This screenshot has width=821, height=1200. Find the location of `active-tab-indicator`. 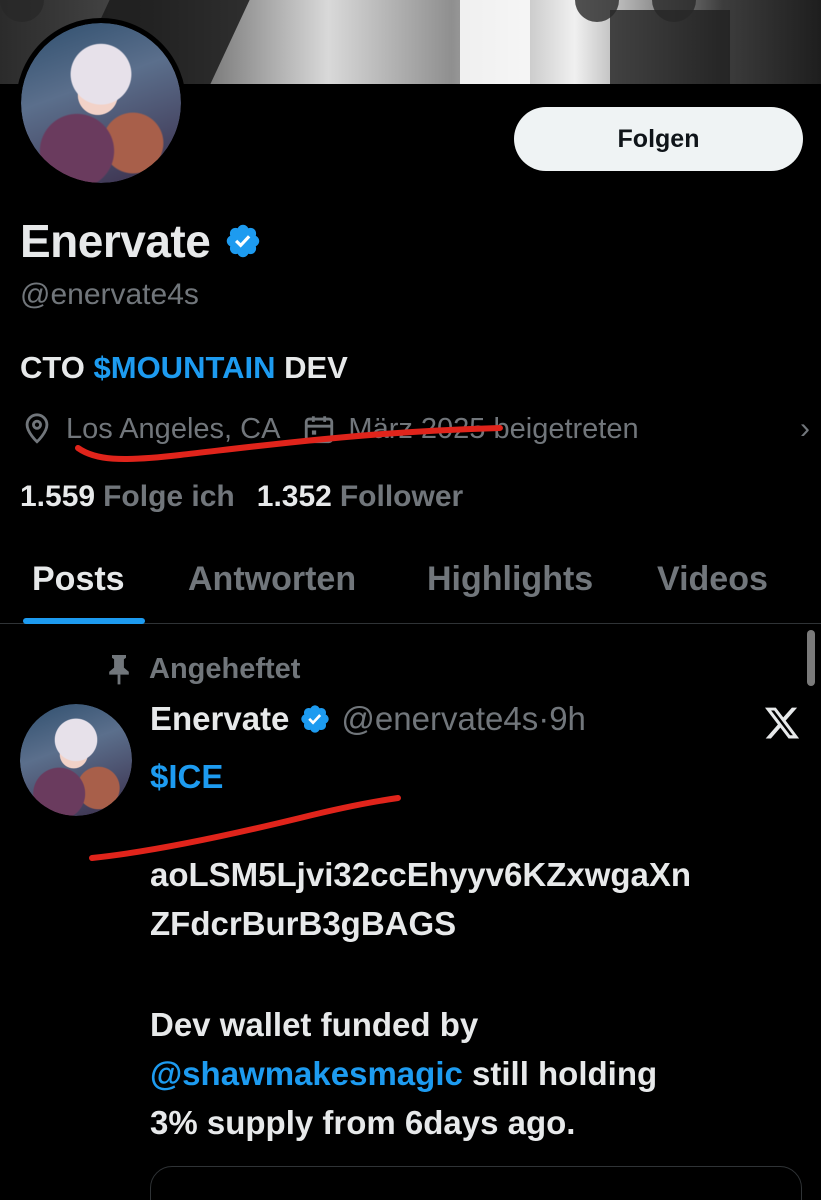

active-tab-indicator is located at coordinates (84, 621).